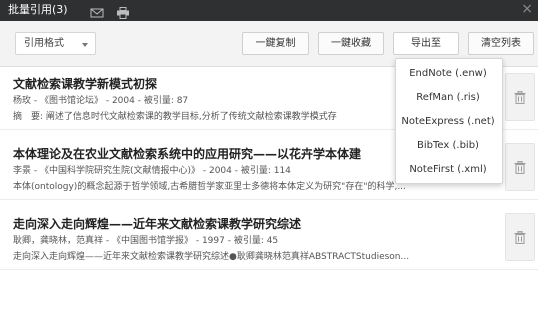  Describe the element at coordinates (351, 43) in the screenshot. I see `save-all-button: 一鍵收藏` at that location.